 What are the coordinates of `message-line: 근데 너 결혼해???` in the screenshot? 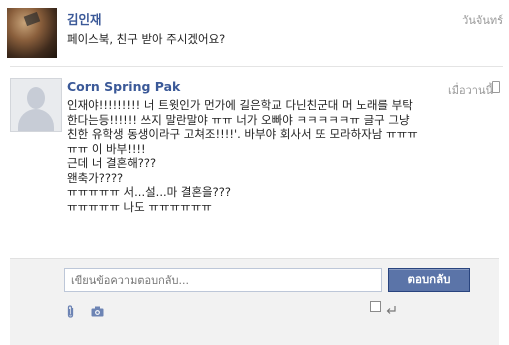 It's located at (112, 163).